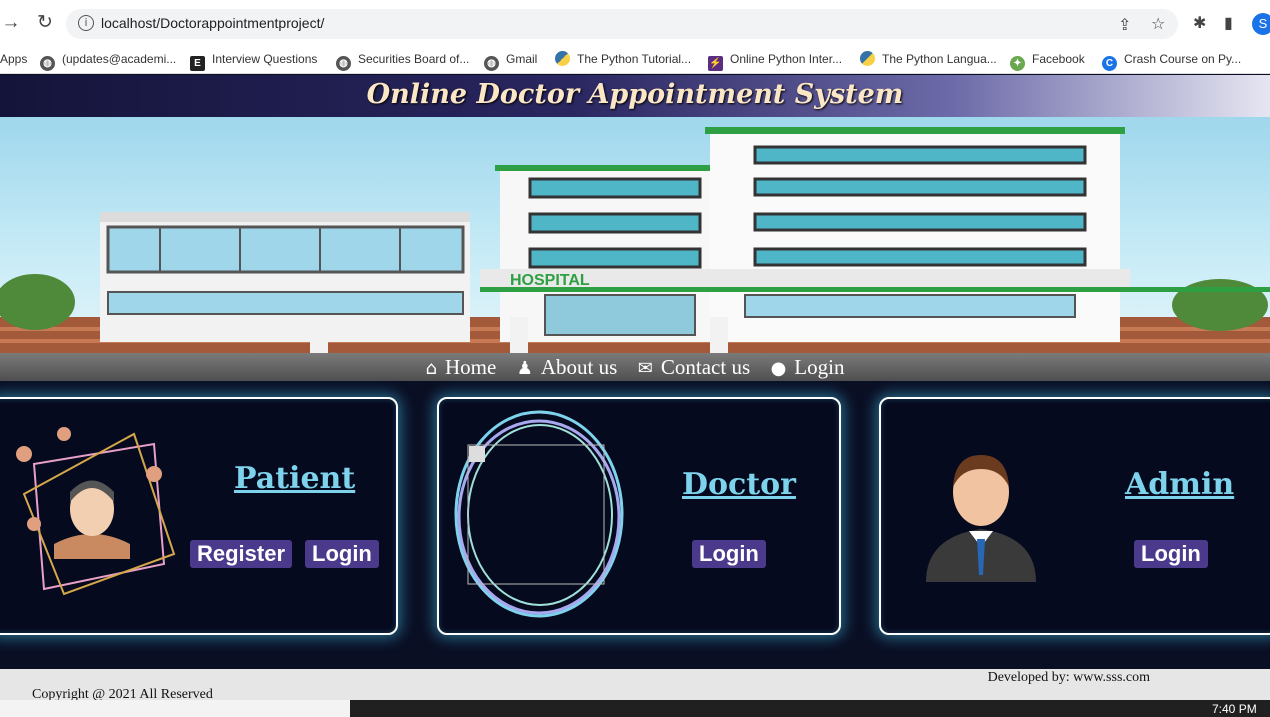 The height and width of the screenshot is (717, 1270). I want to click on nav-about: ♟ About us, so click(567, 368).